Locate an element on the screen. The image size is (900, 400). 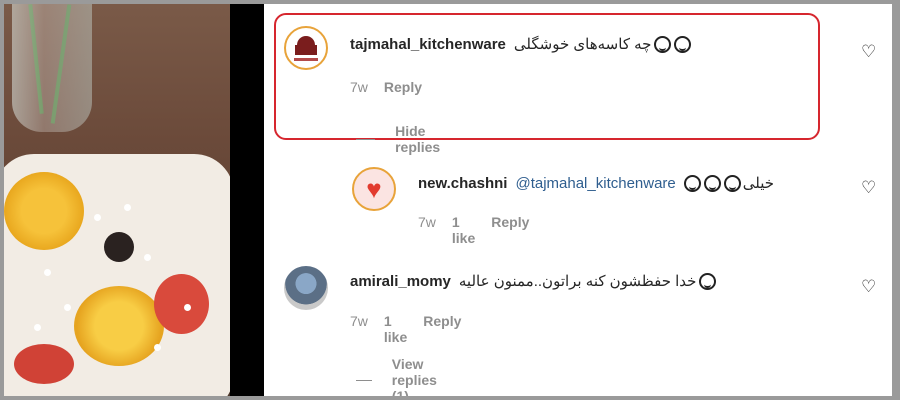
comment-meta: 7w Reply is located at coordinates (394, 87).